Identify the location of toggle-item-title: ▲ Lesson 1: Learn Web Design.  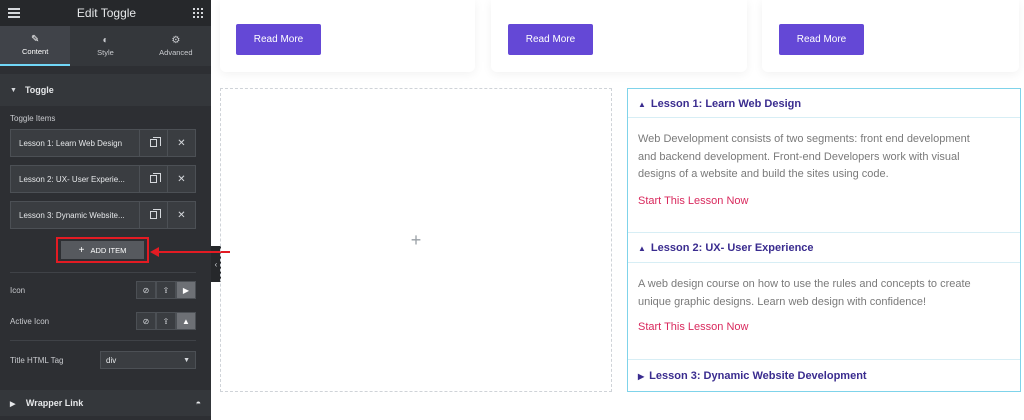
(824, 104).